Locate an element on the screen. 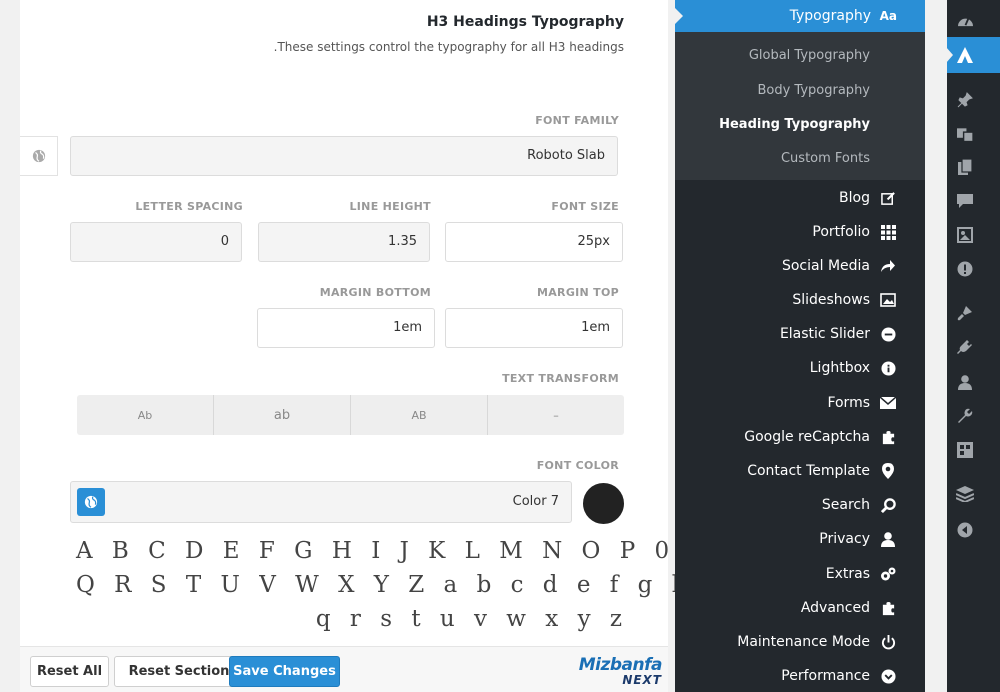 This screenshot has height=692, width=1000. typography-icon: Aa is located at coordinates (888, 16).